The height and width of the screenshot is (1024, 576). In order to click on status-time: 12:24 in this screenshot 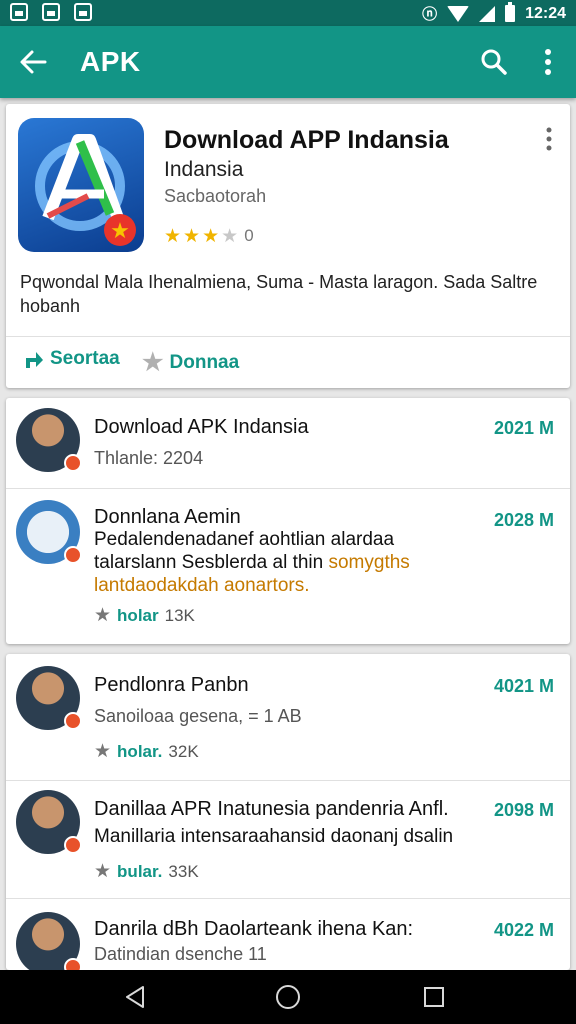, I will do `click(545, 13)`.